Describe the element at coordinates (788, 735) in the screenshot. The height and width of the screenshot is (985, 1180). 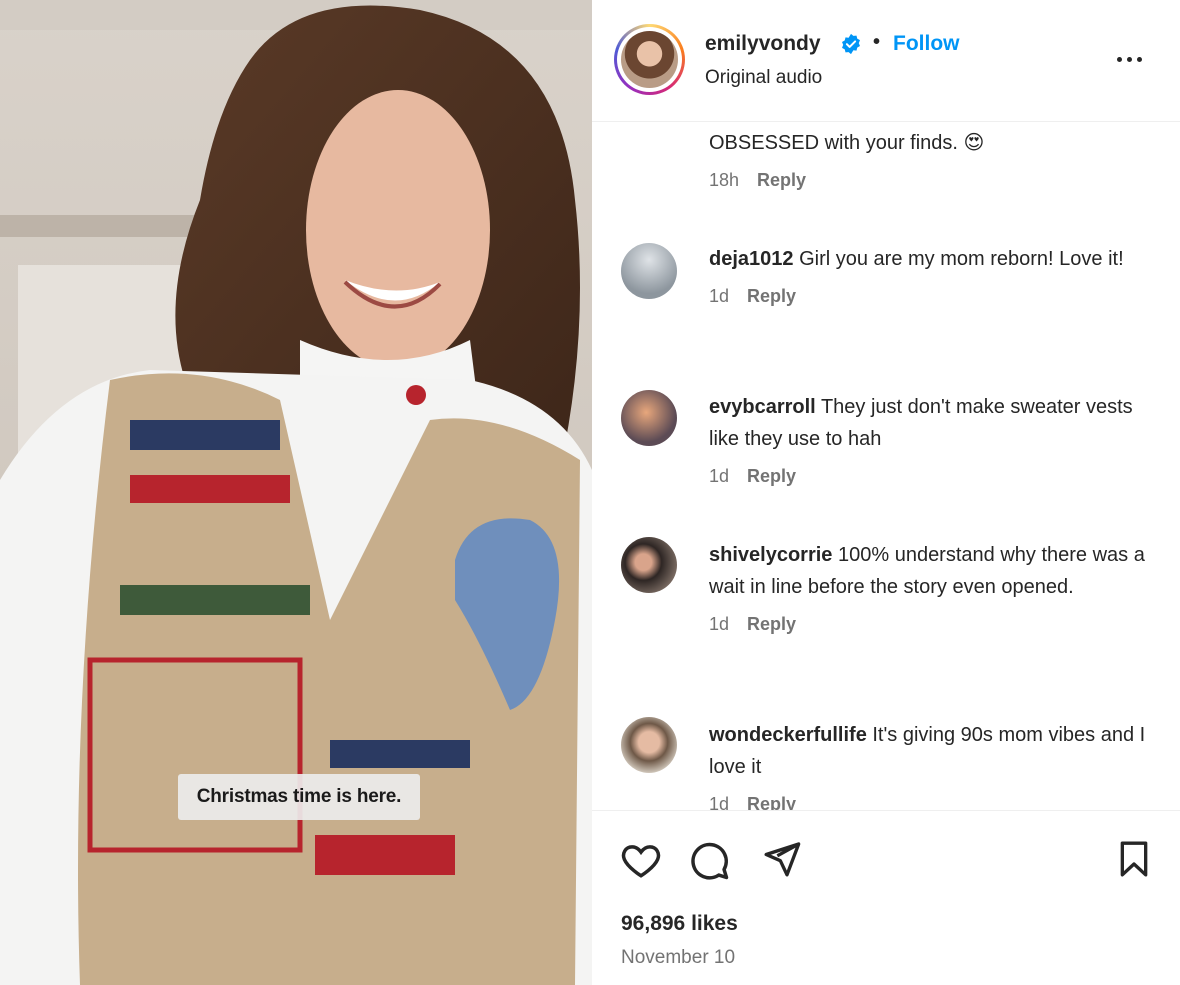
I see `comment-username: wondeckerfullife` at that location.